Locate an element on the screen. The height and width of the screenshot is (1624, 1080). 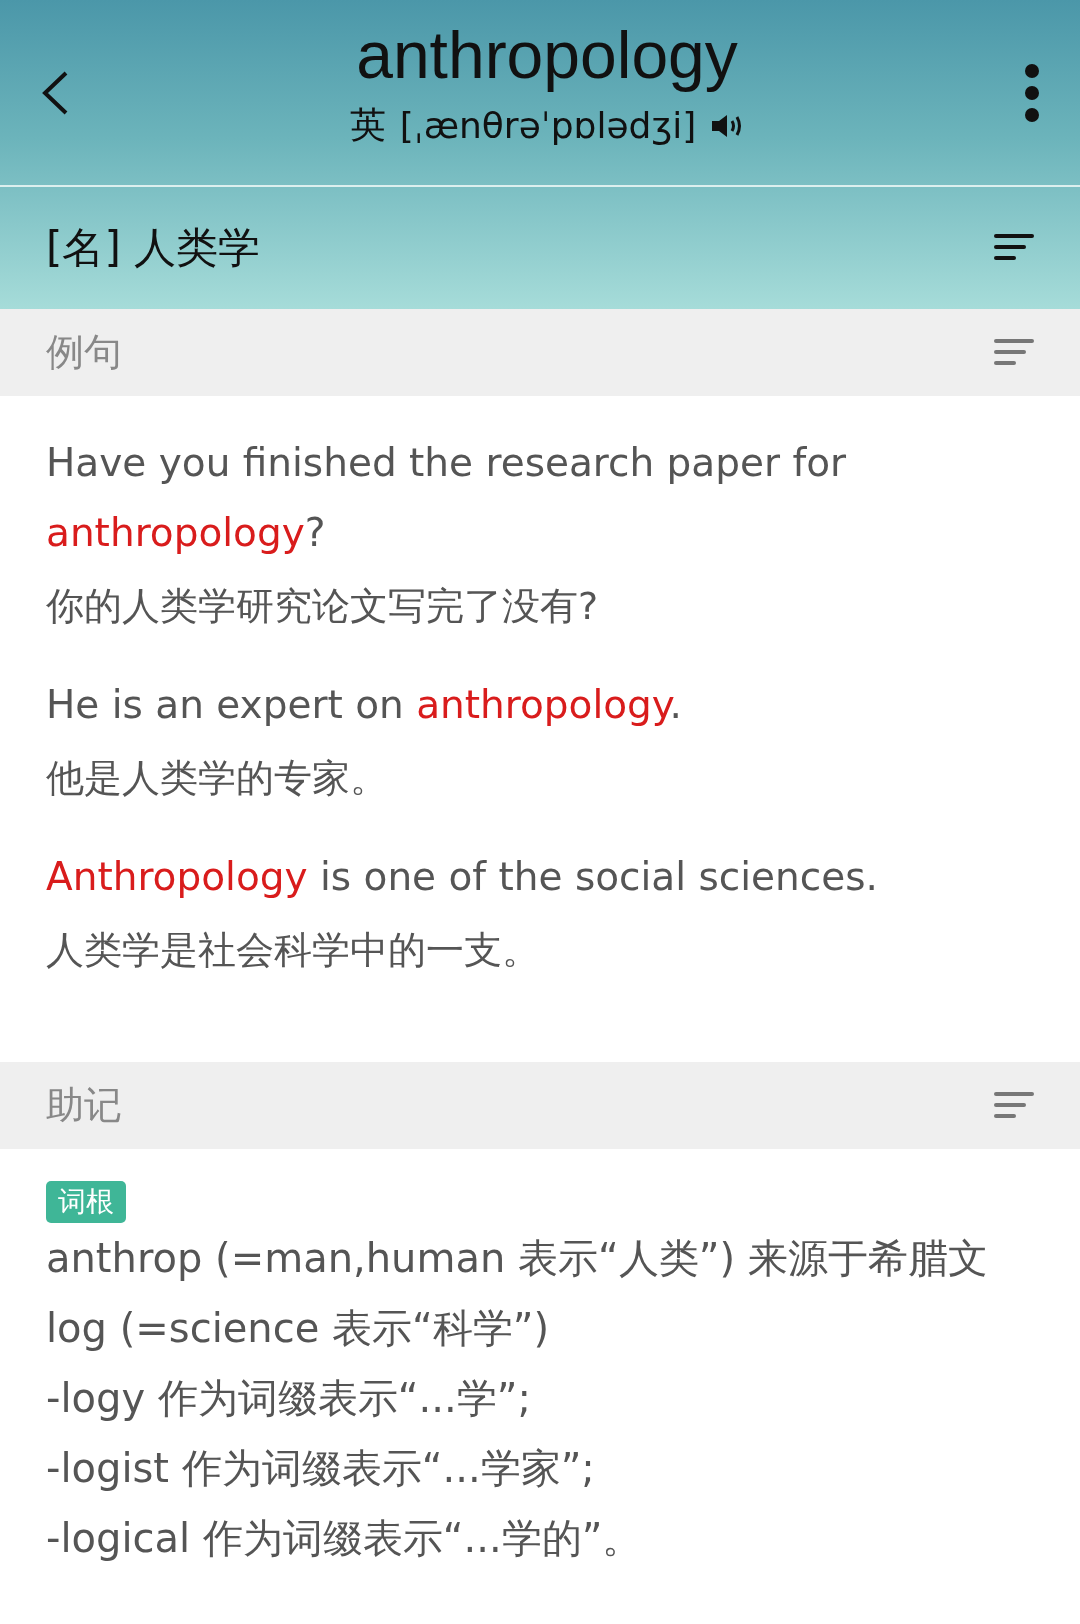
mnemonic-line: anthrop (=man,human 表示“人类”) 来源于希腊文 is located at coordinates (517, 1258).